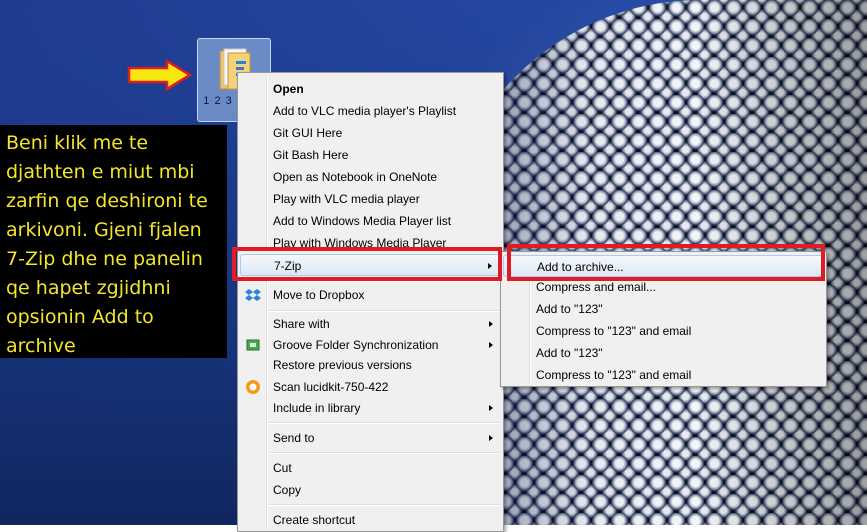 Image resolution: width=867 pixels, height=532 pixels. What do you see at coordinates (253, 345) in the screenshot?
I see `groove-icon` at bounding box center [253, 345].